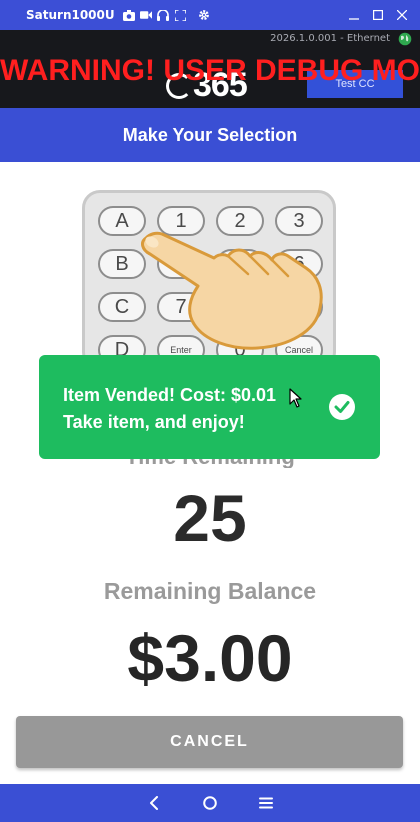 This screenshot has width=420, height=822. I want to click on remaining-balance-value: $3.00, so click(210, 658).